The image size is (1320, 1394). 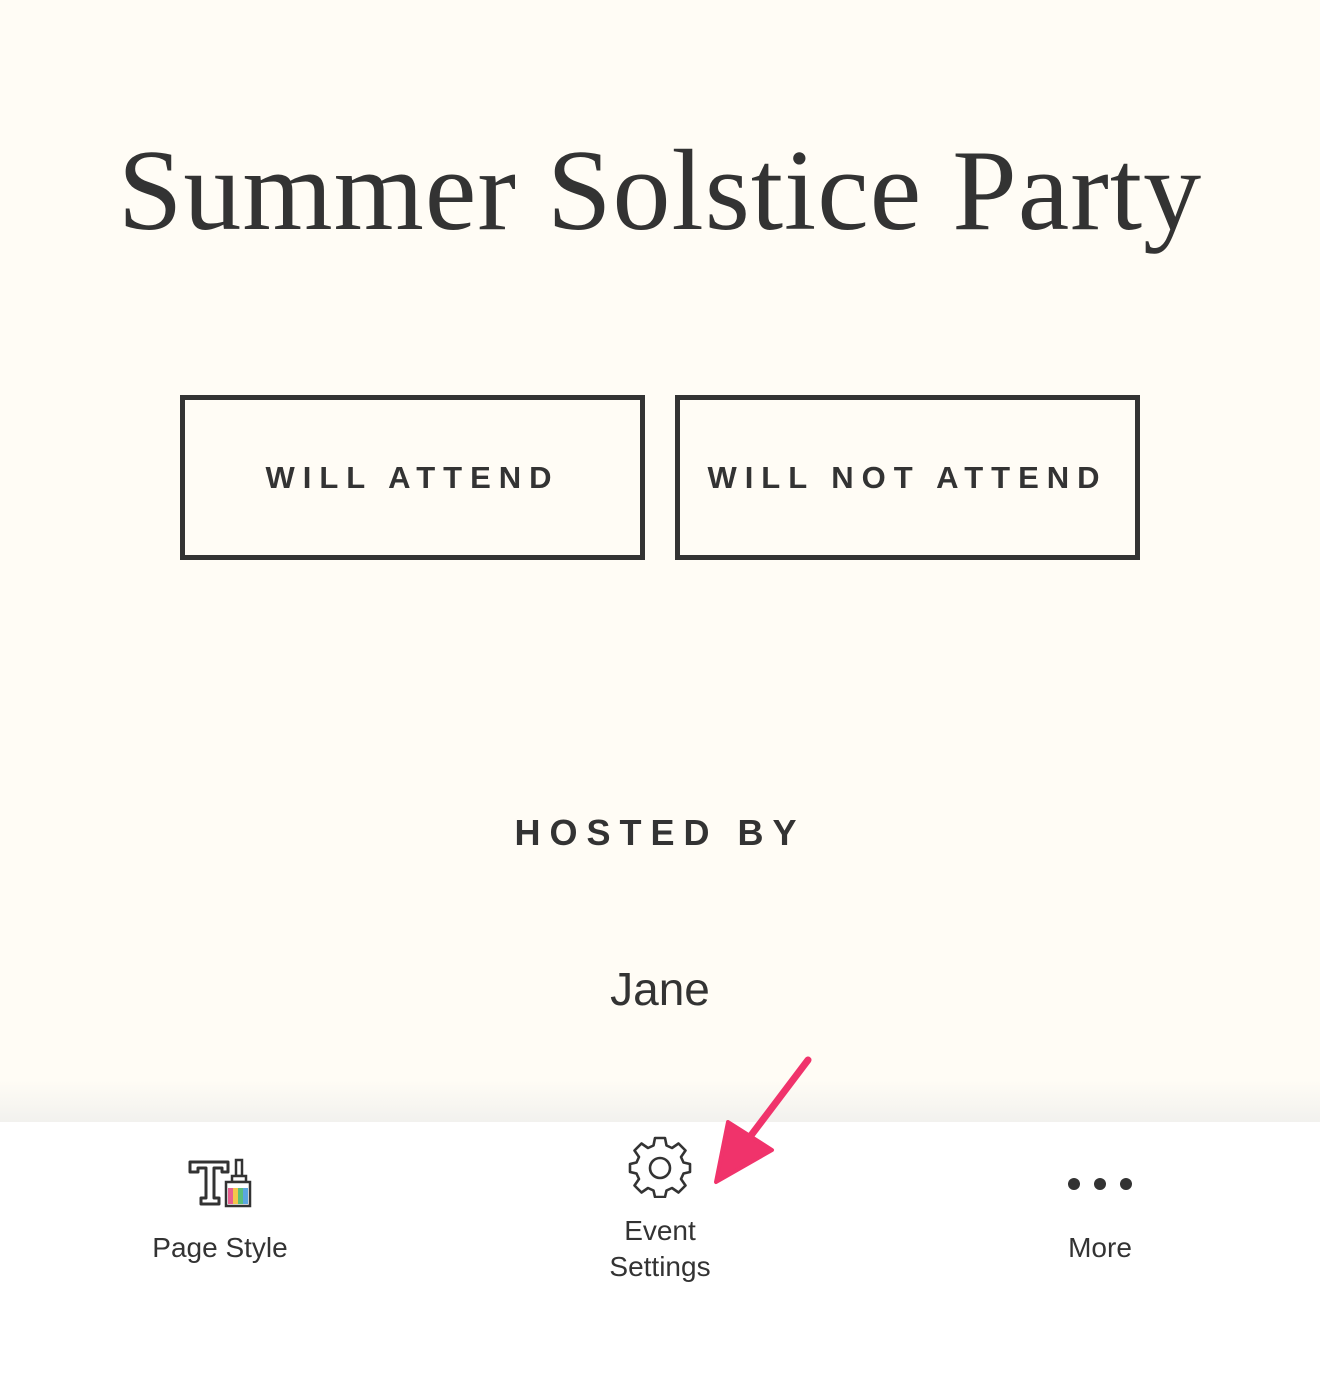 What do you see at coordinates (660, 832) in the screenshot?
I see `hosted-by-heading: HOSTED BY` at bounding box center [660, 832].